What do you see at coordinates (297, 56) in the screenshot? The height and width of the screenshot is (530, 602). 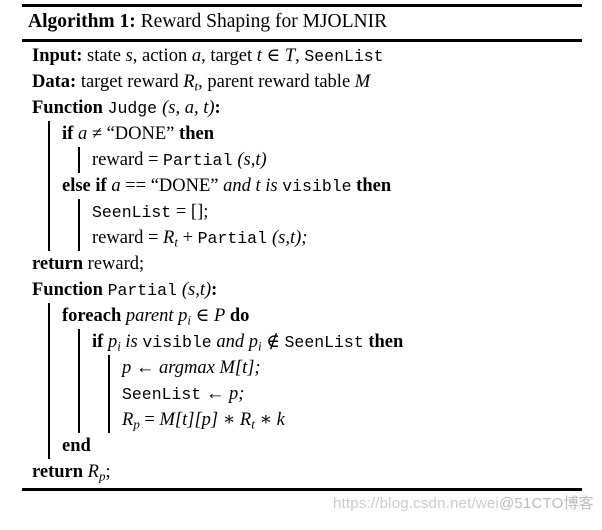 I see `input-comma: ,` at bounding box center [297, 56].